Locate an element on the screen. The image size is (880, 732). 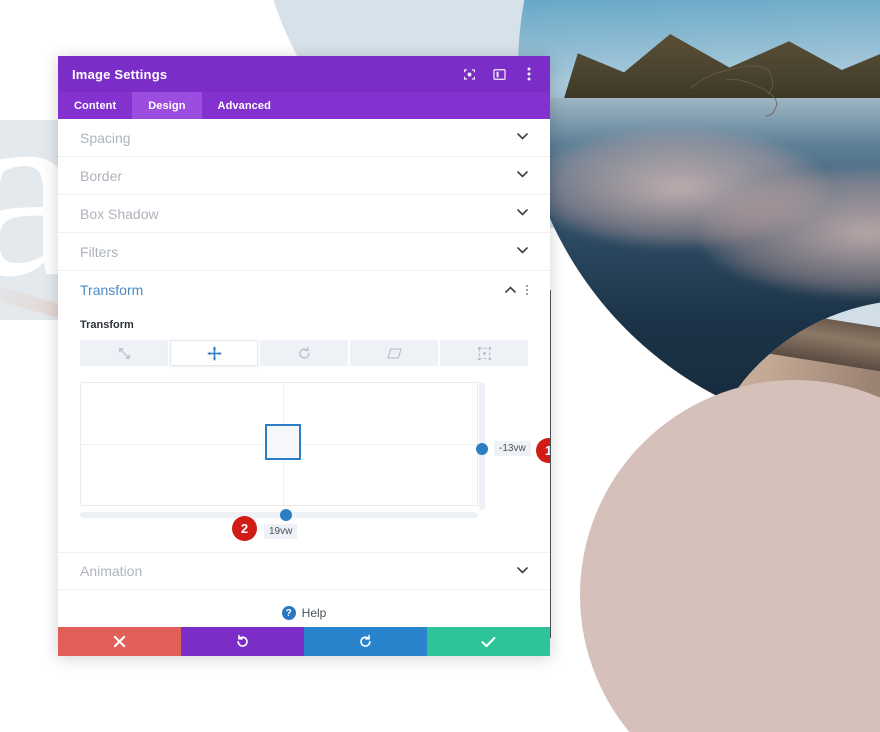
section-label: Filters is located at coordinates (99, 251).